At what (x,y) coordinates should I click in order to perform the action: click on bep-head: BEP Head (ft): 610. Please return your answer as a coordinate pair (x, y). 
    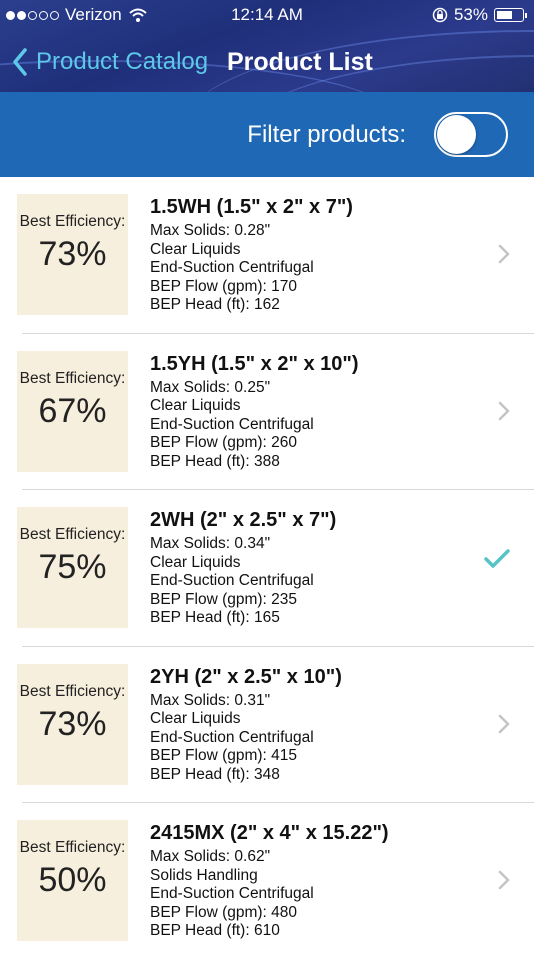
    Looking at the image, I should click on (215, 931).